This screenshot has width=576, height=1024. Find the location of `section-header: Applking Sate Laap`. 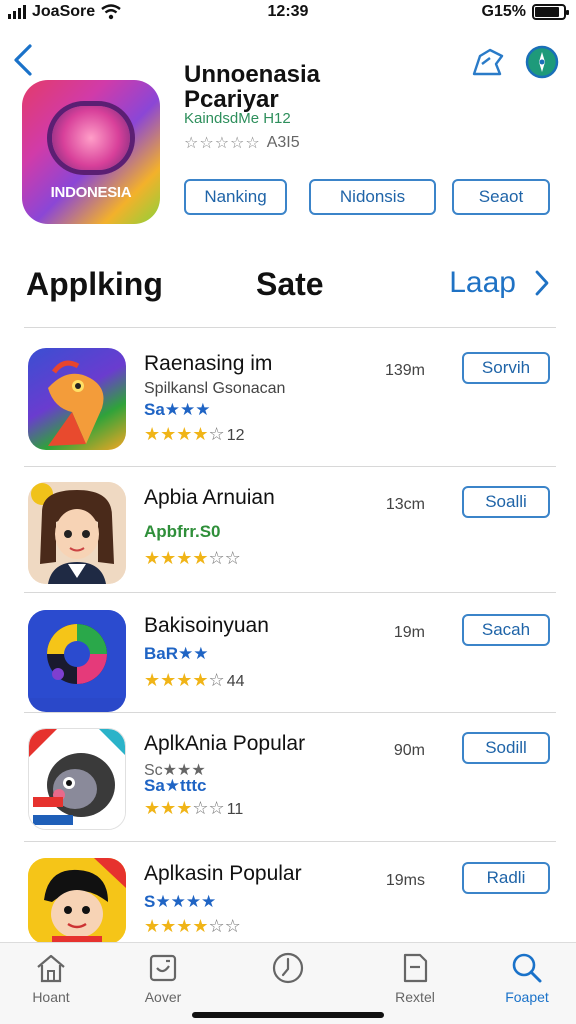

section-header: Applking Sate Laap is located at coordinates (288, 287).